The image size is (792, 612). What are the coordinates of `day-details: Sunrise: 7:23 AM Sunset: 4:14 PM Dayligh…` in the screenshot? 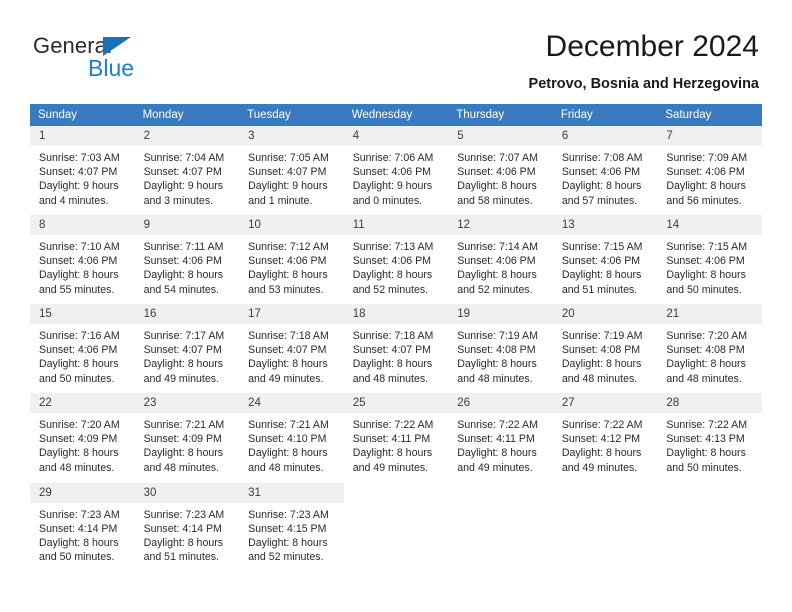 It's located at (82, 534).